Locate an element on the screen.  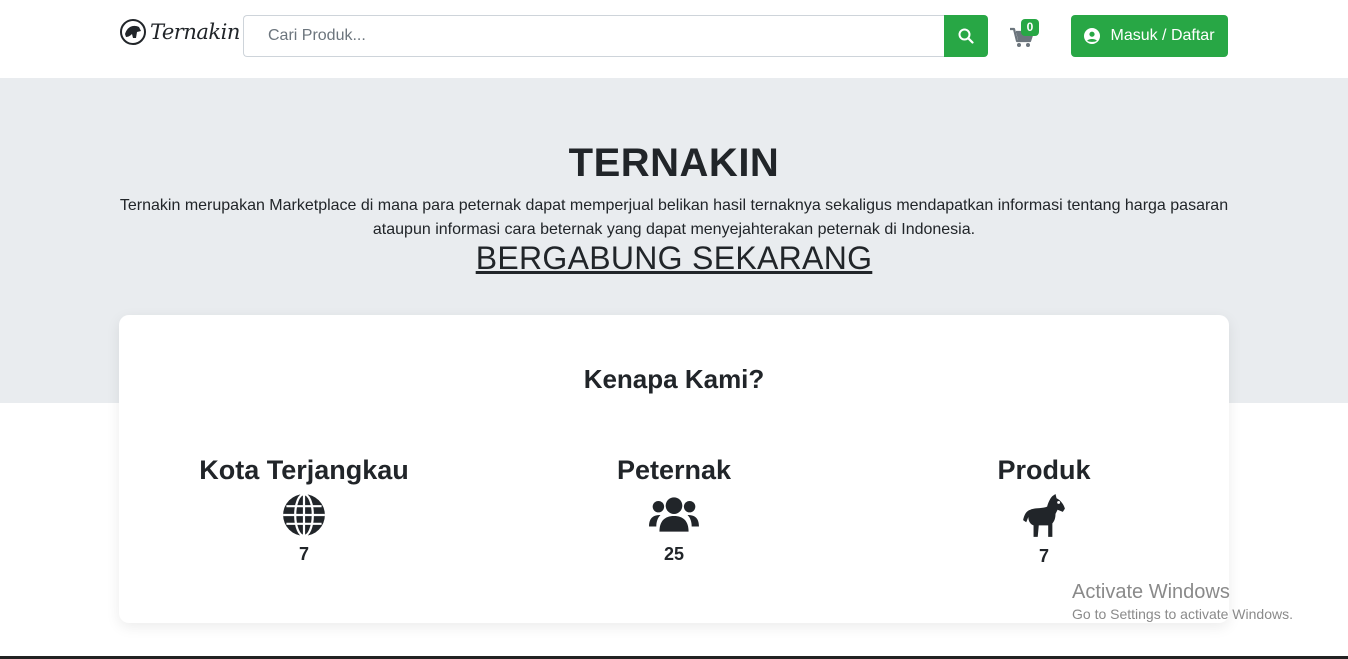
login-register-button: Masuk / Daftar is located at coordinates (1149, 36).